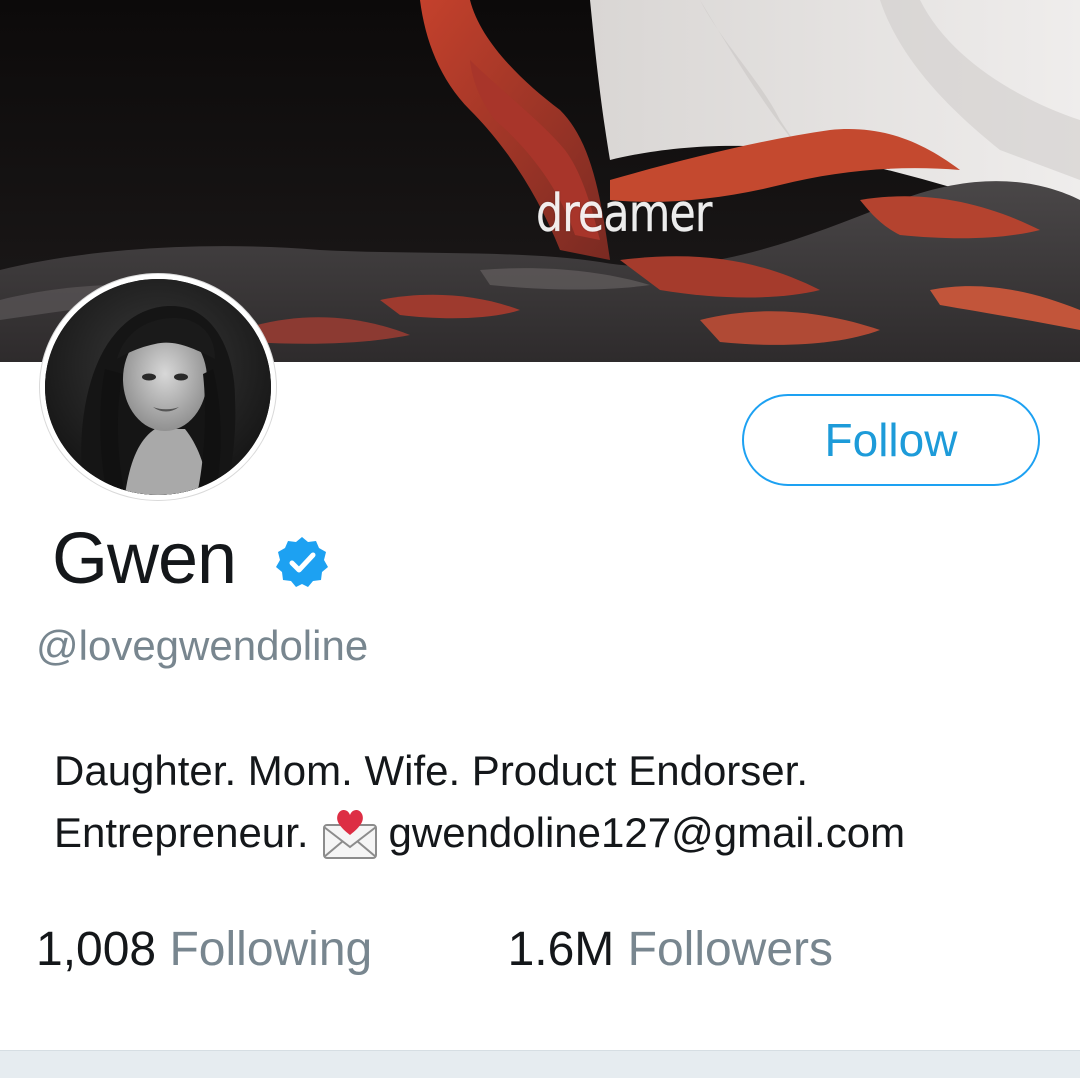  I want to click on user-handle: @lovegwendoline, so click(202, 645).